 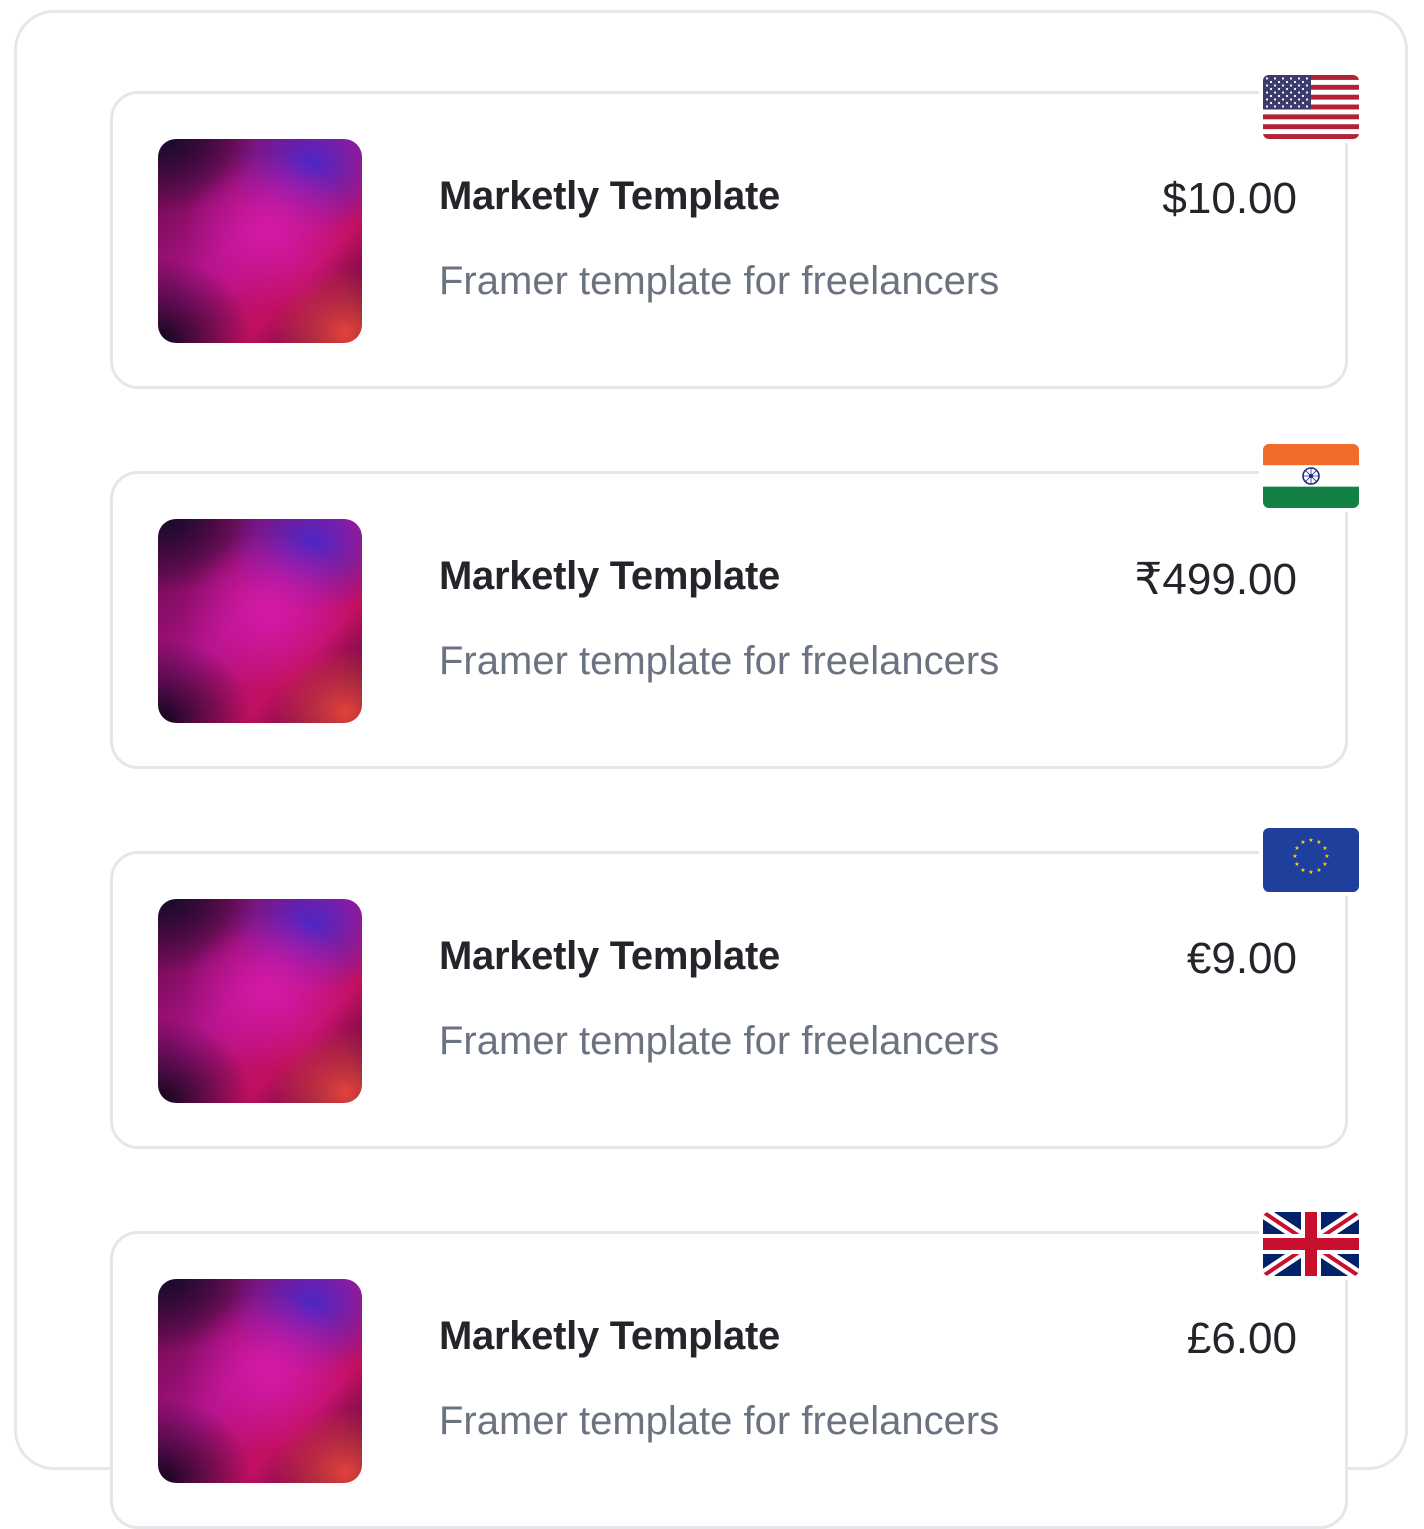 I want to click on product-price: £6.00, so click(x=1241, y=1338).